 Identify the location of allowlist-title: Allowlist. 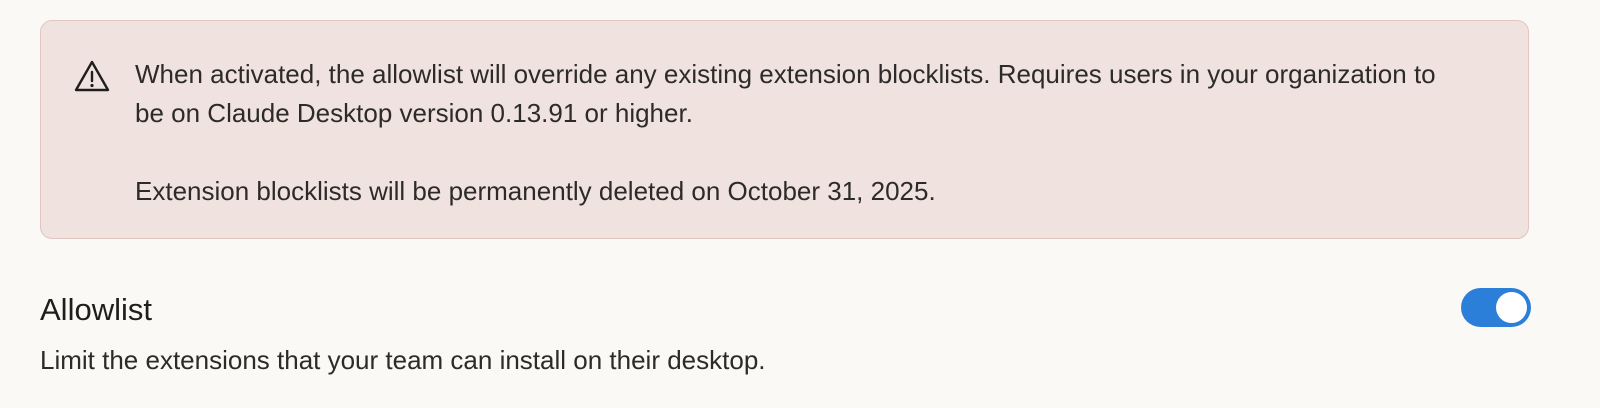
(96, 309).